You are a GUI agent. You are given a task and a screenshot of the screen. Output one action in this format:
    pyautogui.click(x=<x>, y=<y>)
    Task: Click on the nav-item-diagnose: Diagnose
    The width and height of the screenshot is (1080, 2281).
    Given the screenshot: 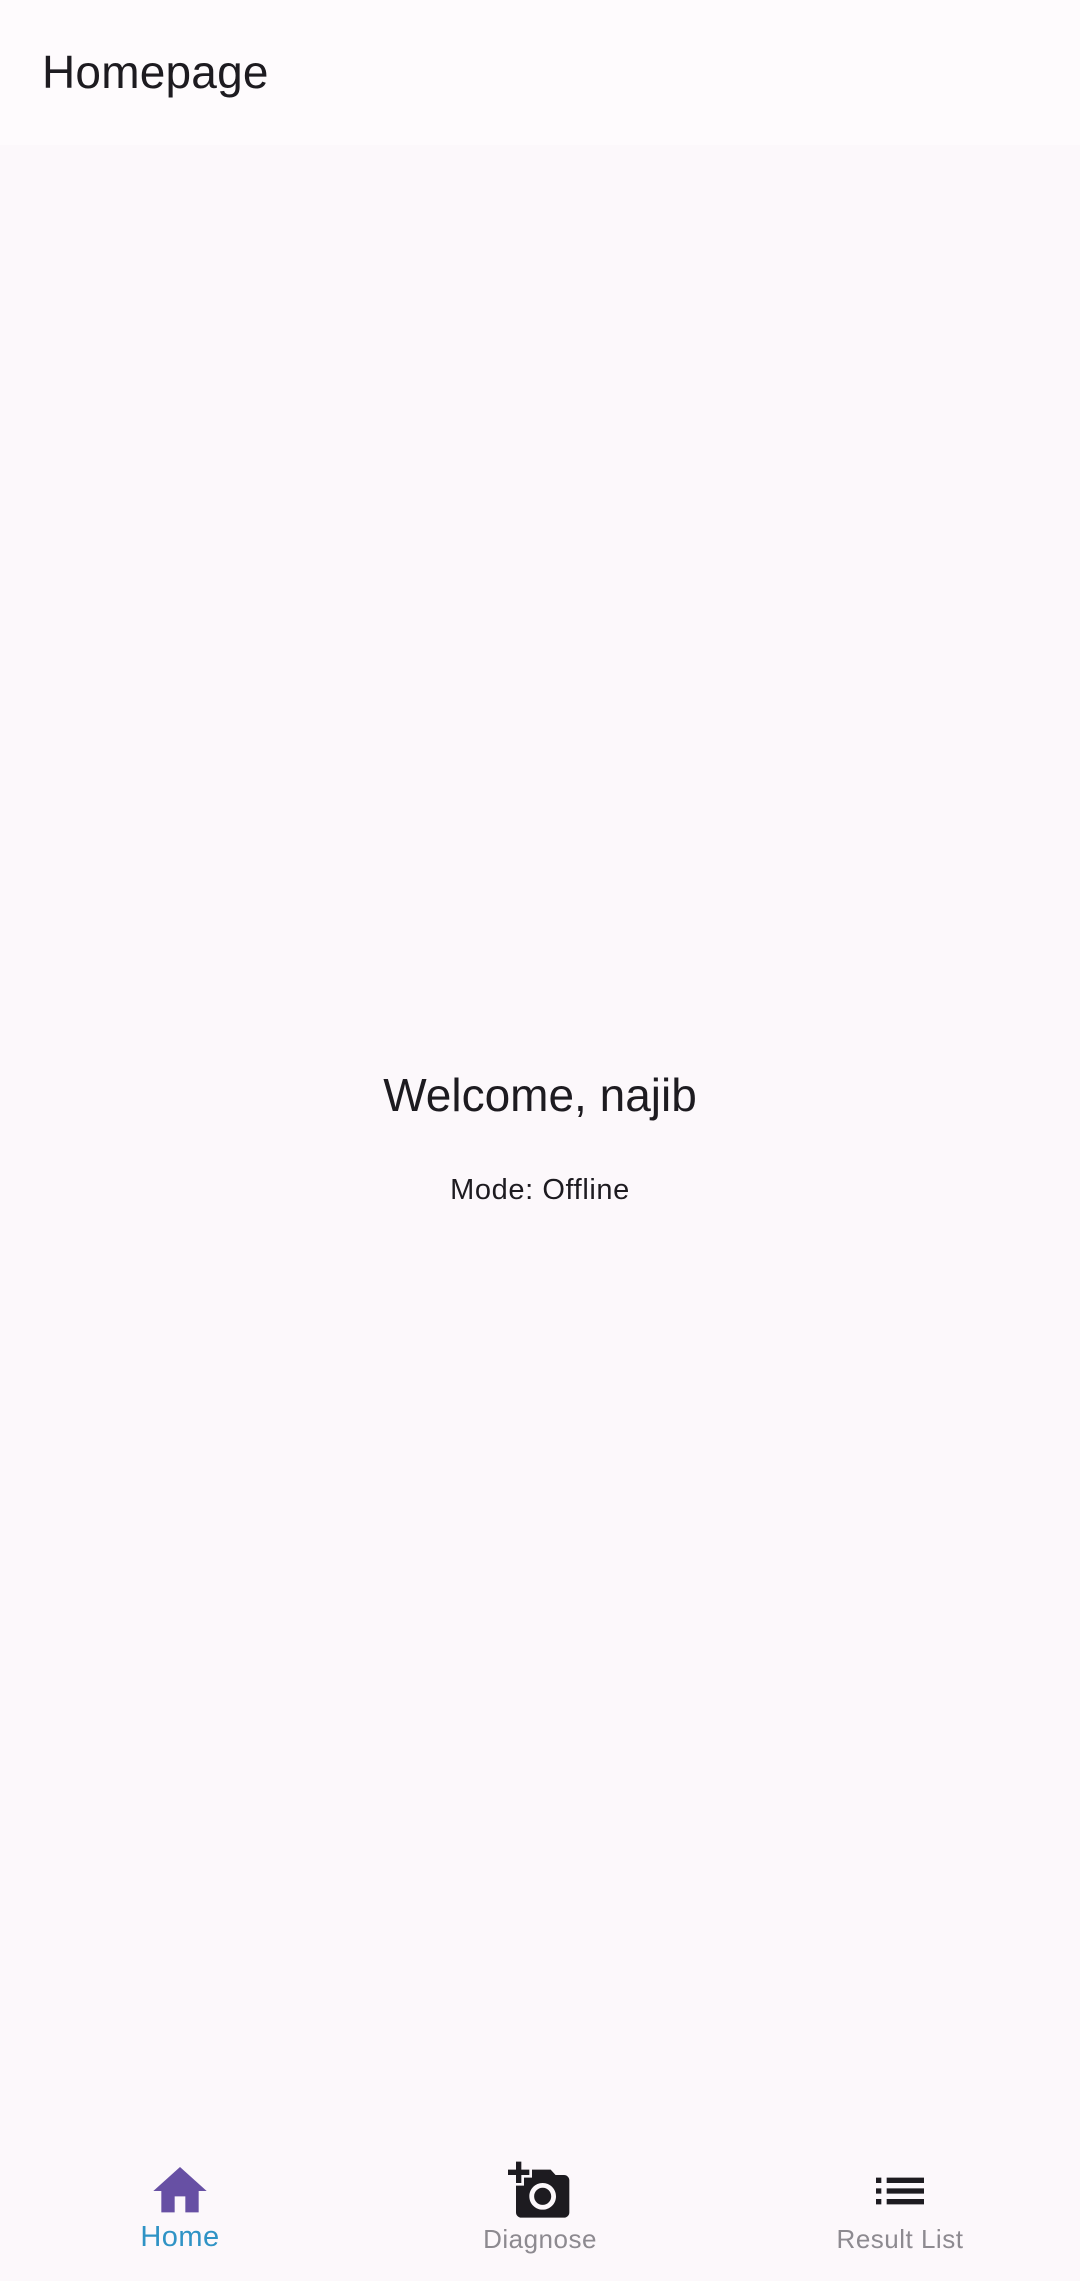 What is the action you would take?
    pyautogui.click(x=540, y=2208)
    